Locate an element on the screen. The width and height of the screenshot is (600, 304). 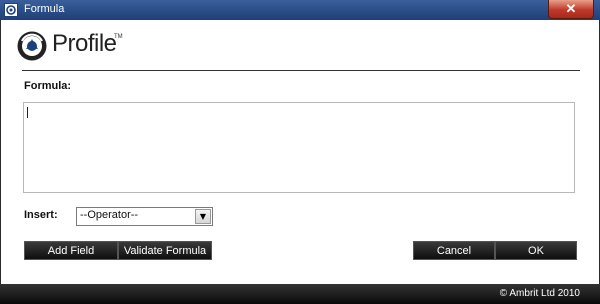
close-icon: ✕ is located at coordinates (571, 8).